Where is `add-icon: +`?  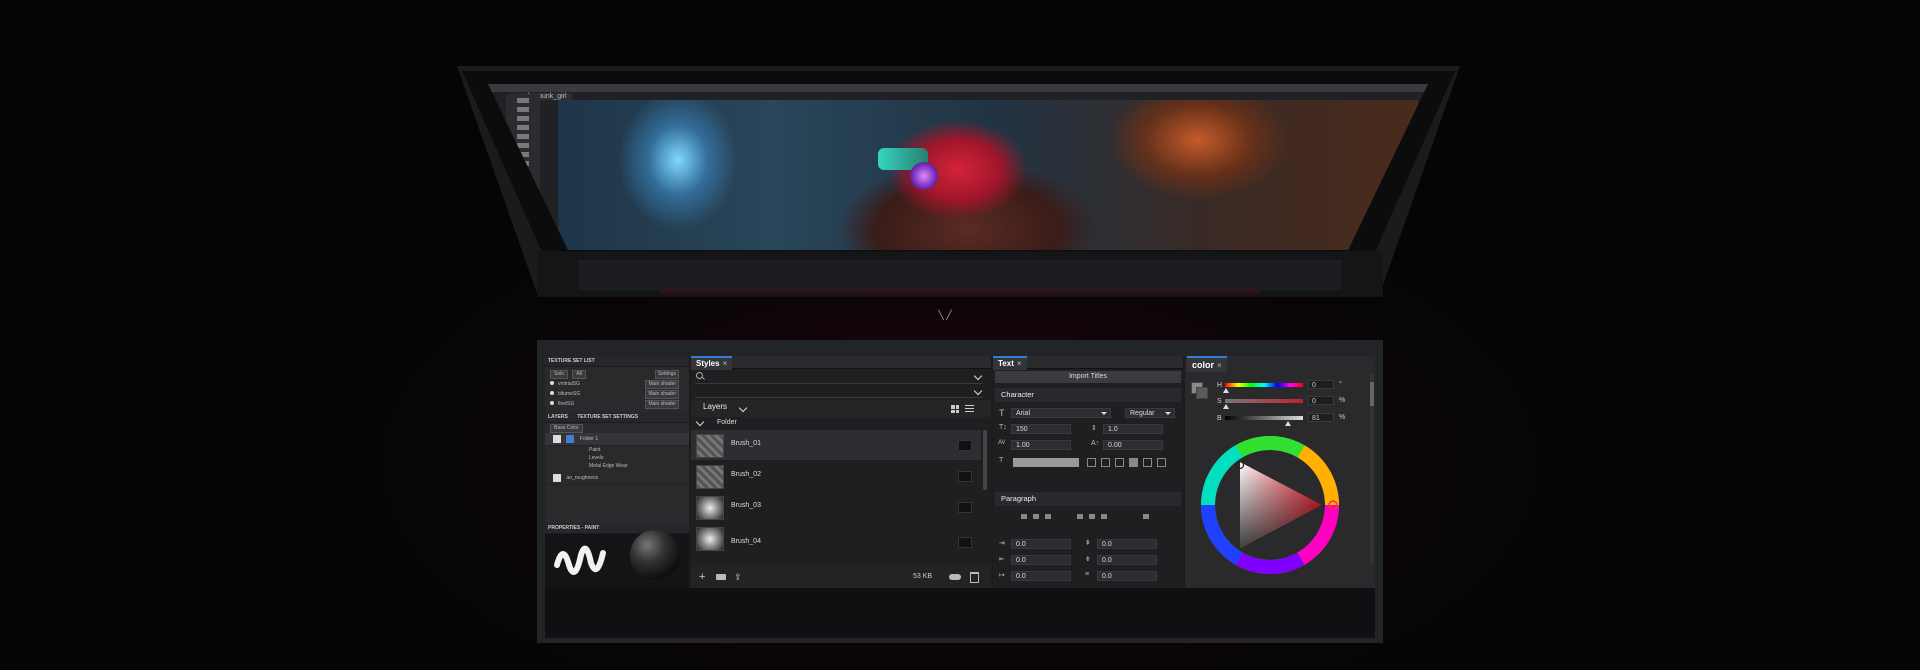 add-icon: + is located at coordinates (702, 577).